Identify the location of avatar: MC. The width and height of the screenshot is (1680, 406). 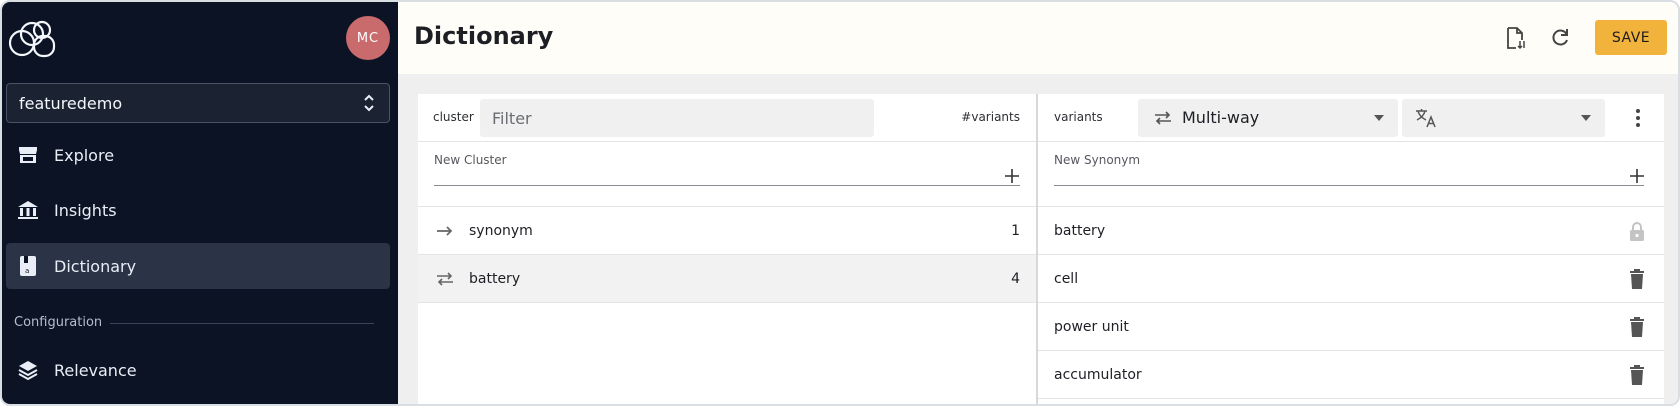
(368, 38).